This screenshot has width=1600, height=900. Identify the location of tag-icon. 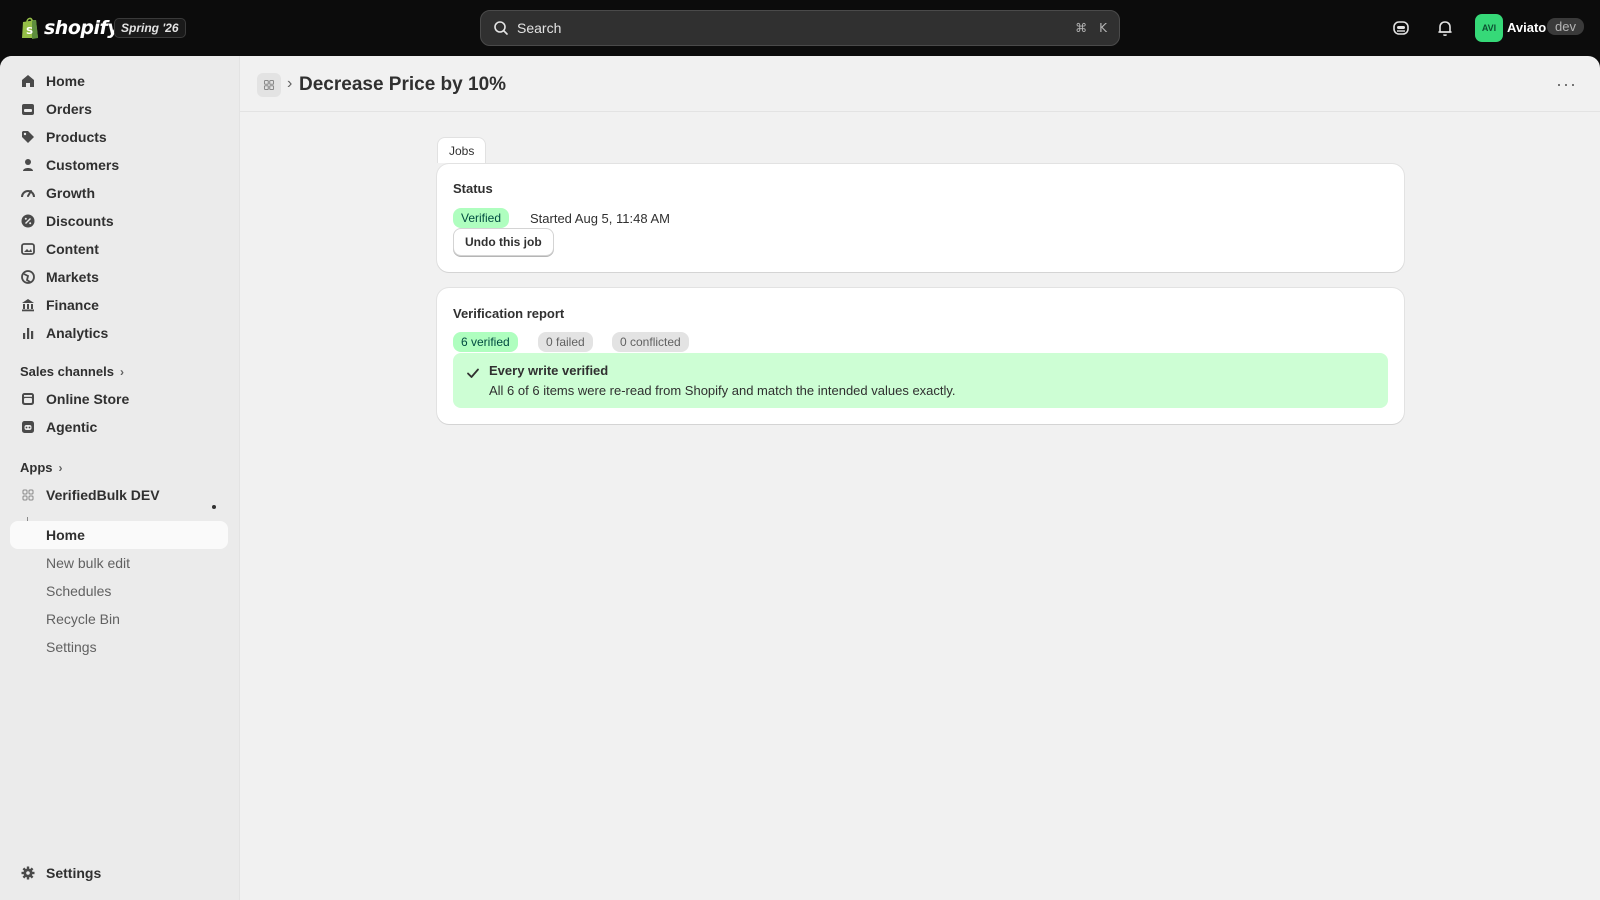
(28, 137).